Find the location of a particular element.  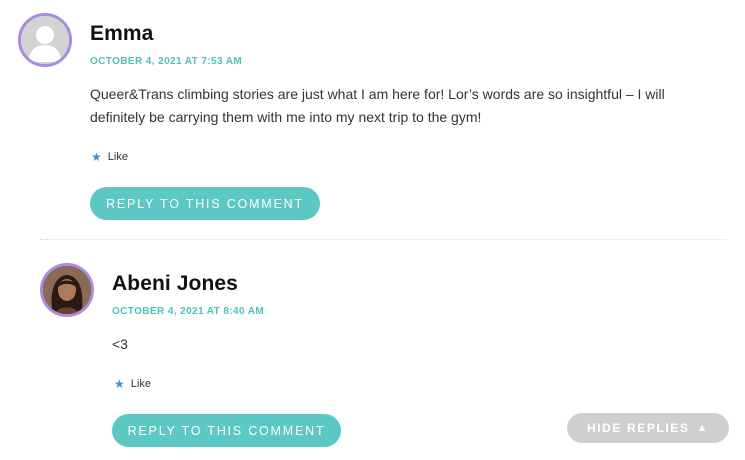

triangle-up-icon: ▲ is located at coordinates (703, 428).